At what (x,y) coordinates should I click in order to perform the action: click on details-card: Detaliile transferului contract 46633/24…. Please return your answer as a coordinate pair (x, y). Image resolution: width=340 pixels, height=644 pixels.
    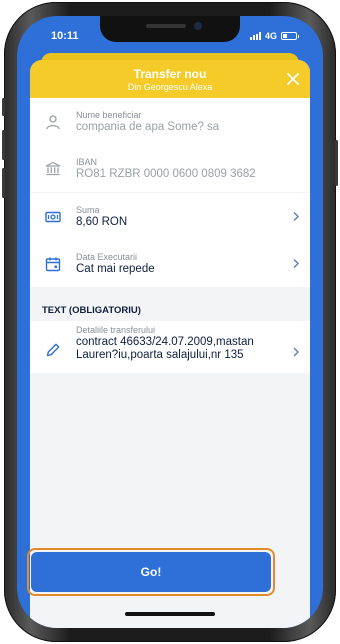
    Looking at the image, I should click on (170, 347).